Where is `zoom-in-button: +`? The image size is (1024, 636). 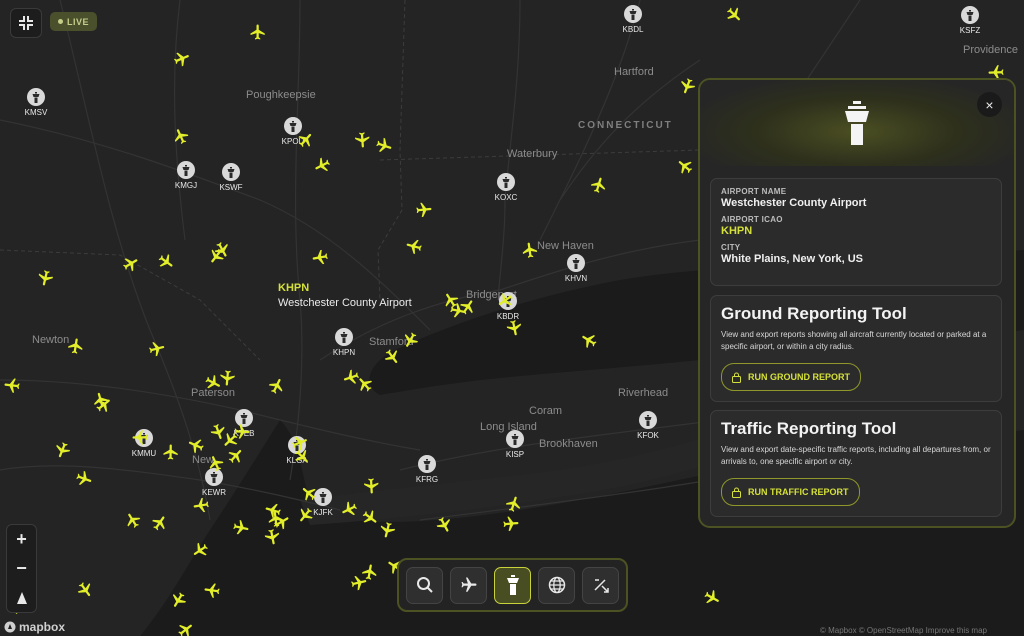
zoom-in-button: + is located at coordinates (21, 539).